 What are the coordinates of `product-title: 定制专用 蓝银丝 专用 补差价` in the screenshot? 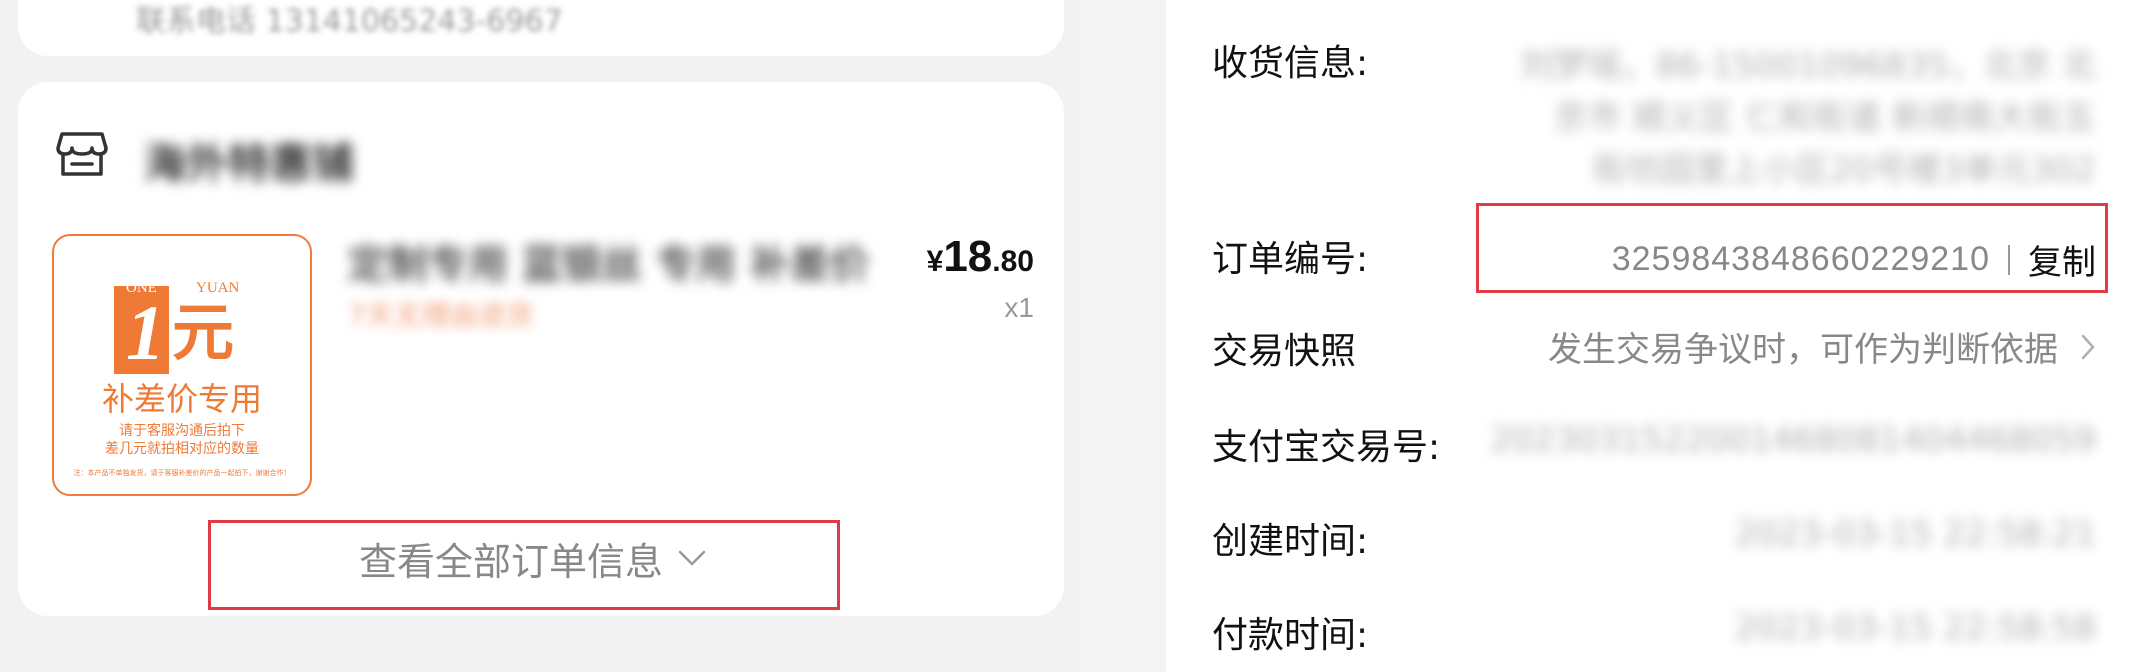 It's located at (609, 261).